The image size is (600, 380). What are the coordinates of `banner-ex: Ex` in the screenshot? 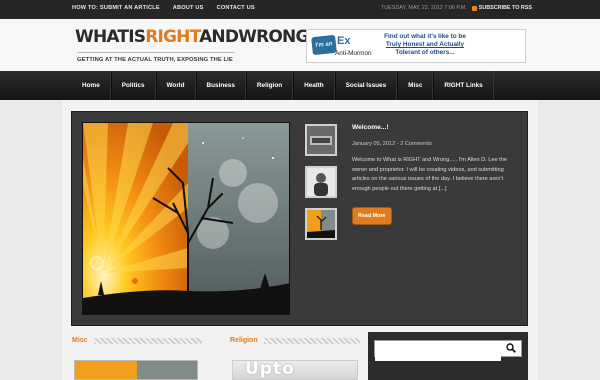 It's located at (344, 41).